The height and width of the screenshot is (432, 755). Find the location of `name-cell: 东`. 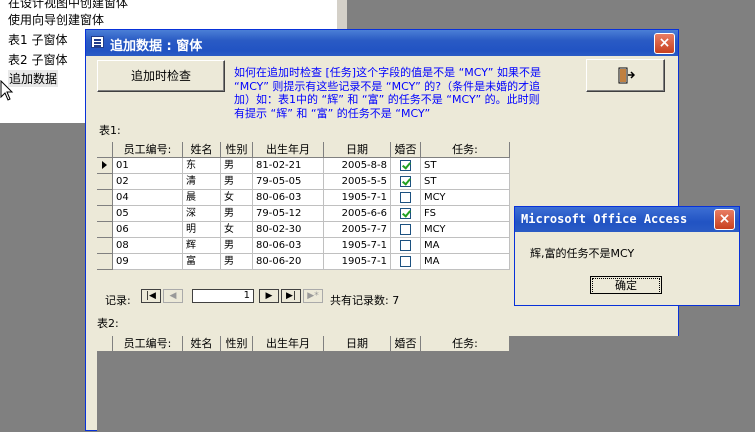

name-cell: 东 is located at coordinates (202, 166).